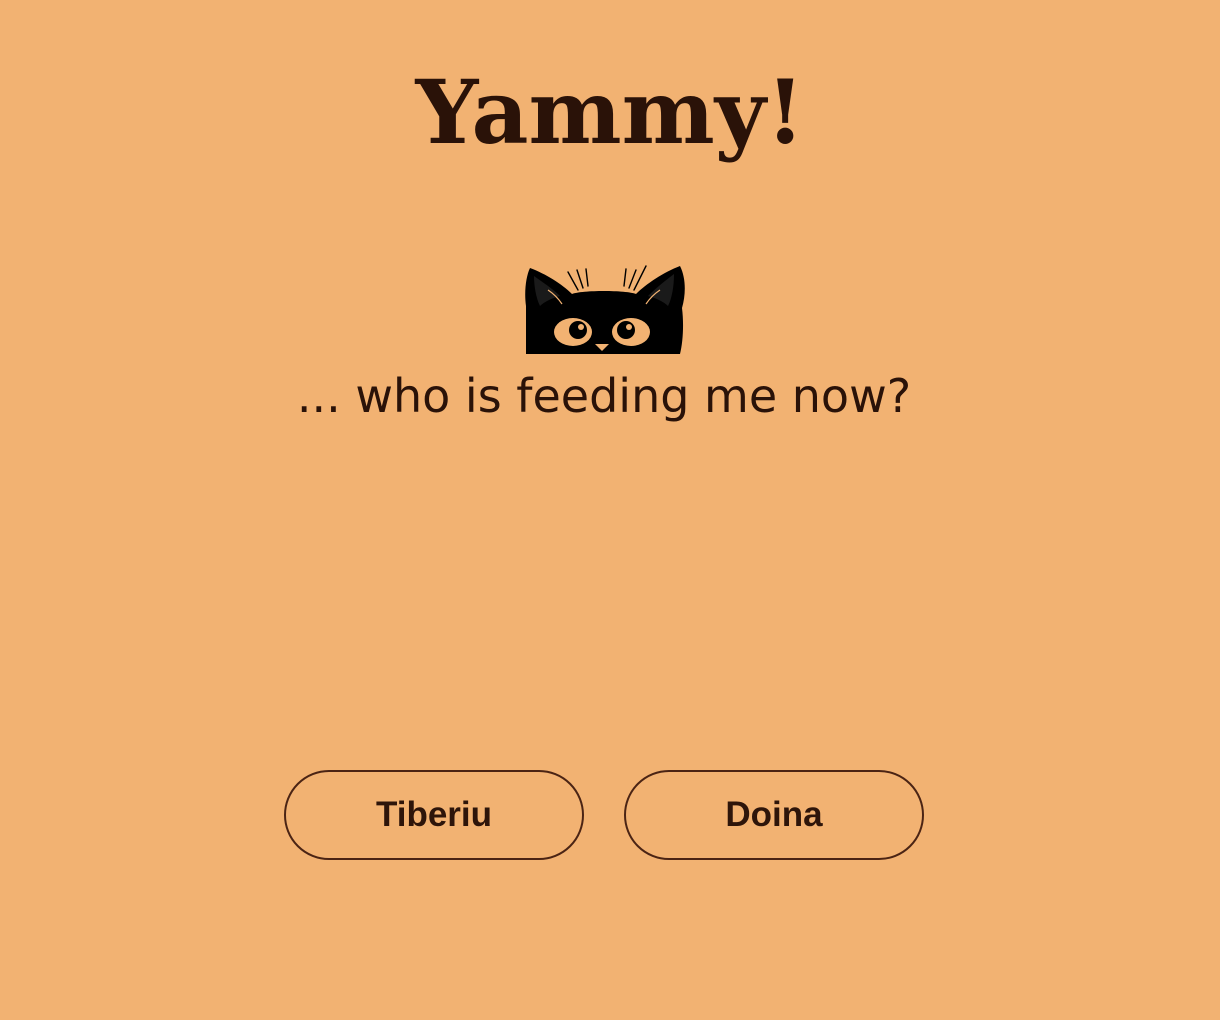  I want to click on question-text: ... who is feeding me now?, so click(604, 396).